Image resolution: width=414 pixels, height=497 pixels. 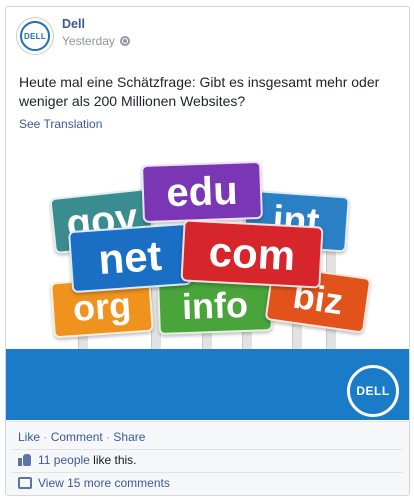 I want to click on view-more-comments-link: View 15 more comments, so click(x=104, y=483).